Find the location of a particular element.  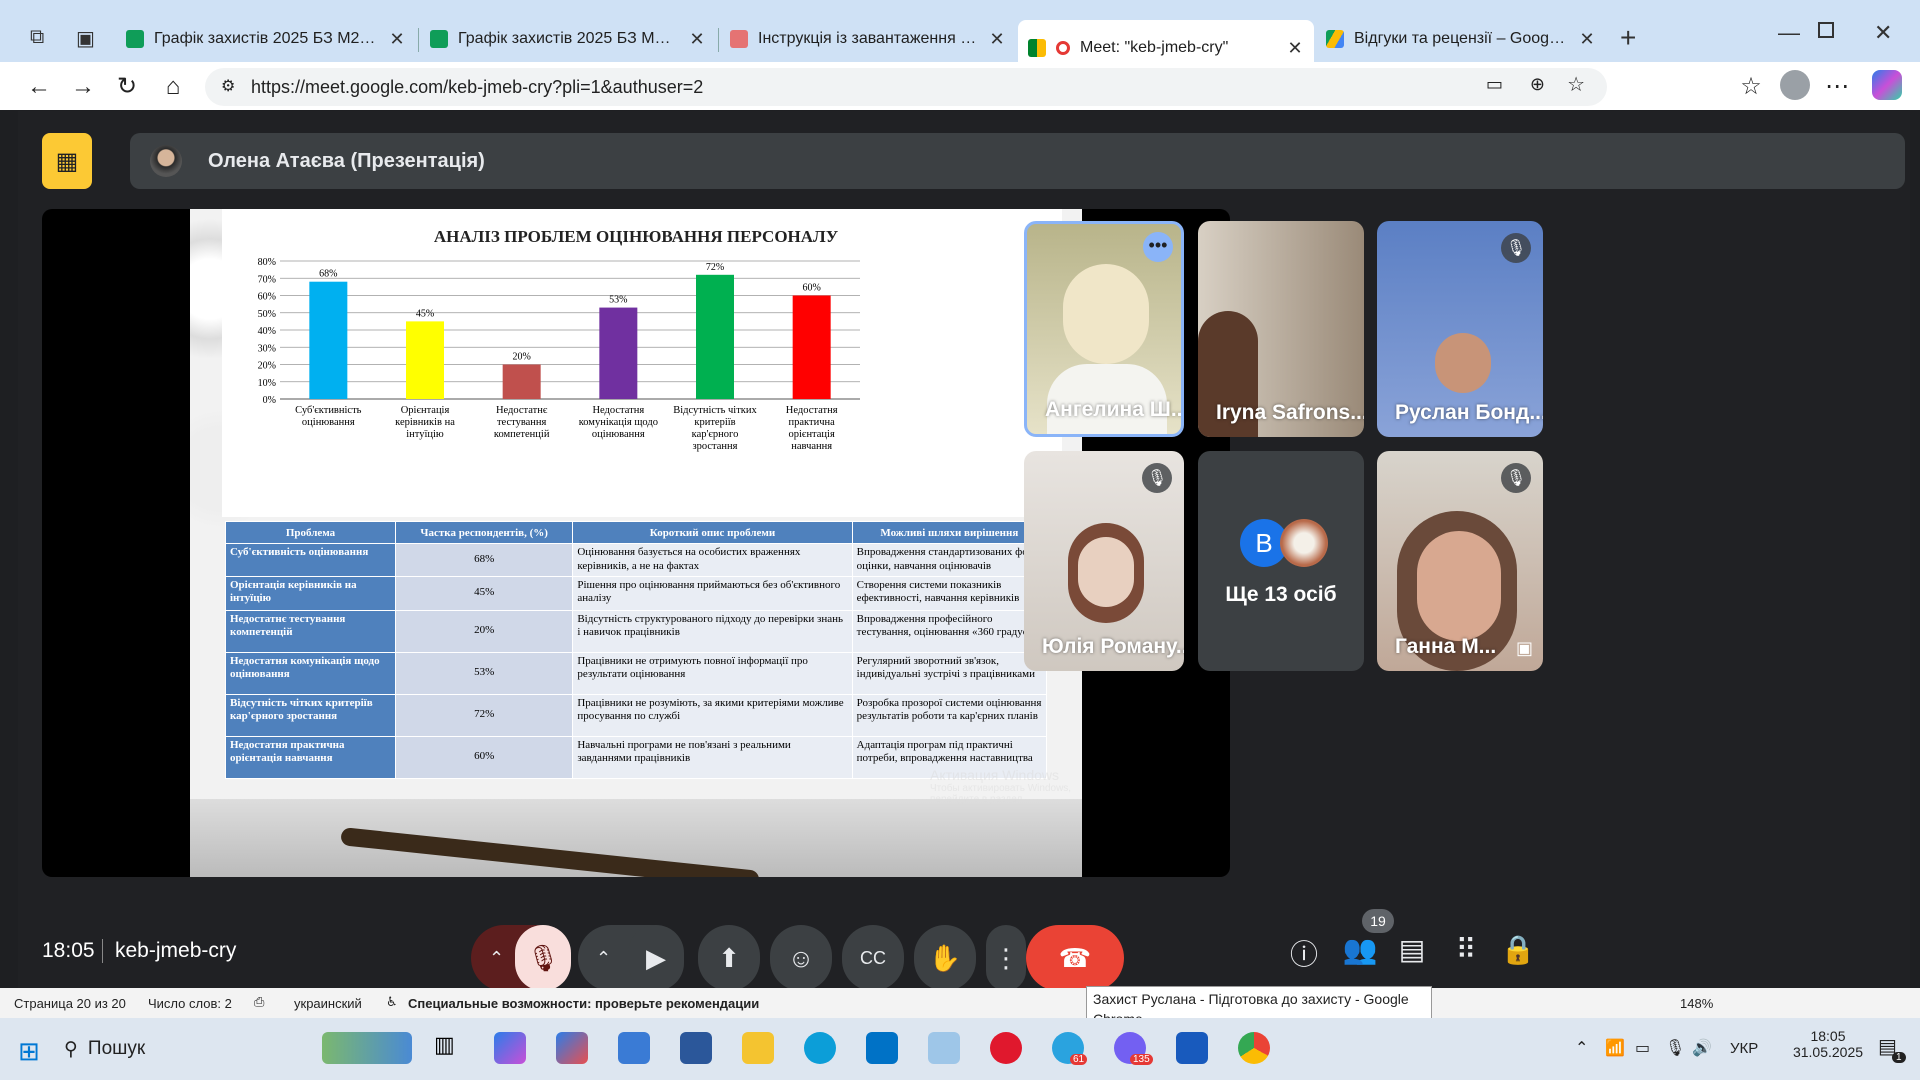

reload-icon: ↻ is located at coordinates (127, 87).